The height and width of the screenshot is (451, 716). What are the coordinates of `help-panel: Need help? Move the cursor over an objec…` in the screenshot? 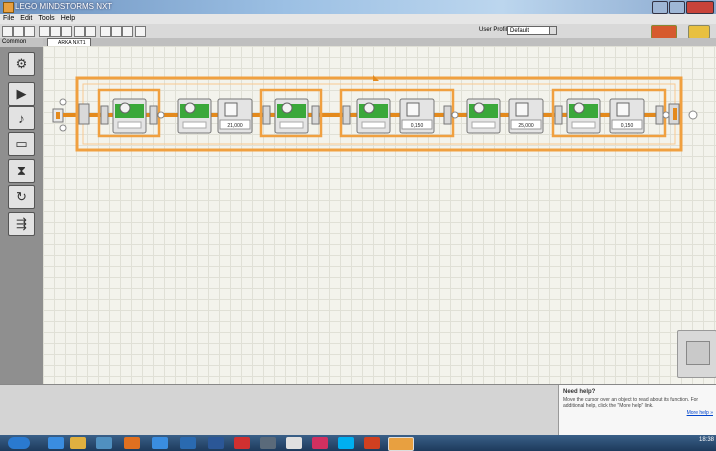 It's located at (637, 410).